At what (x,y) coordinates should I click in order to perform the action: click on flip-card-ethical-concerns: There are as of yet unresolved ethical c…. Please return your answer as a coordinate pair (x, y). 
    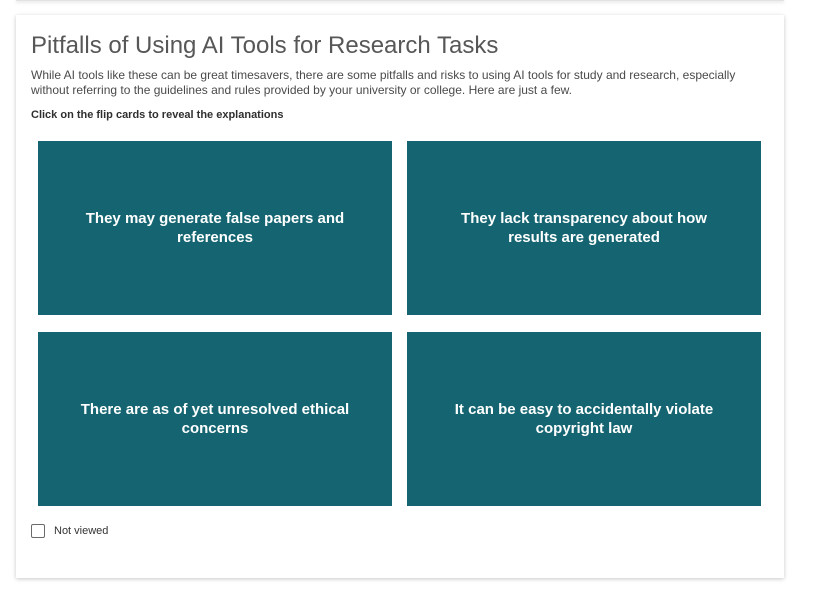
    Looking at the image, I should click on (215, 419).